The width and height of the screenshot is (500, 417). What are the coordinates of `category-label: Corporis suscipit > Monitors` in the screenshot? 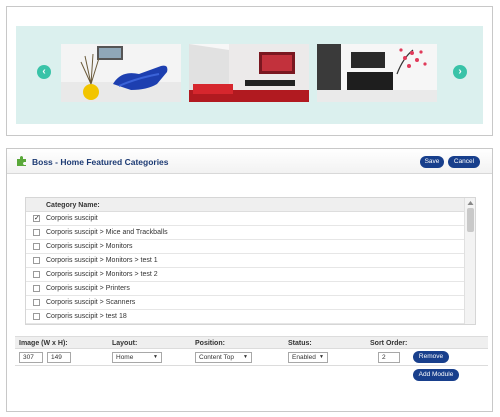 It's located at (89, 246).